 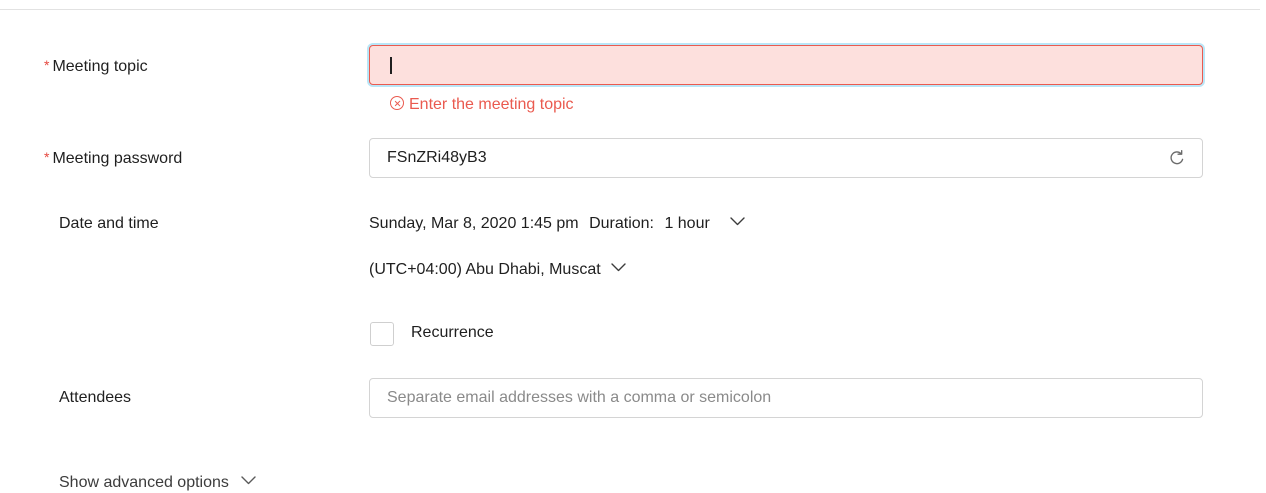 I want to click on meeting-password-field, so click(x=786, y=158).